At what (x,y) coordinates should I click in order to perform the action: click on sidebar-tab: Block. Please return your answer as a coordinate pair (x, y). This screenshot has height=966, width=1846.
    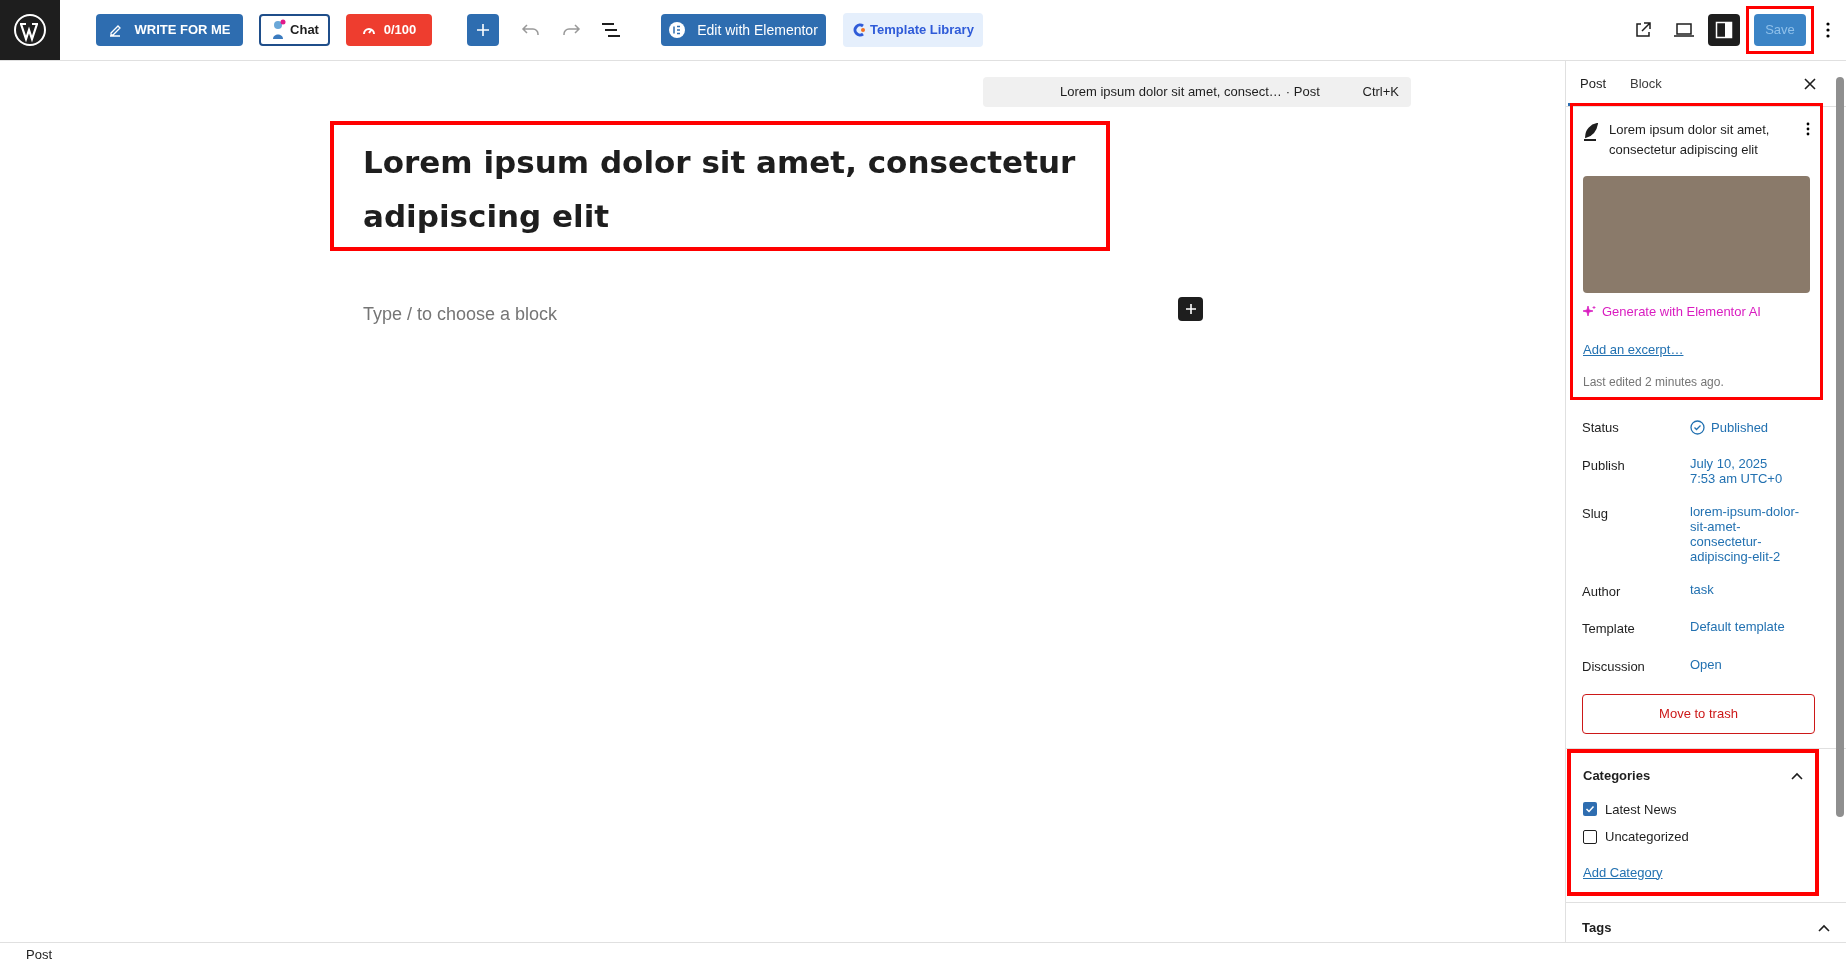
    Looking at the image, I should click on (1646, 83).